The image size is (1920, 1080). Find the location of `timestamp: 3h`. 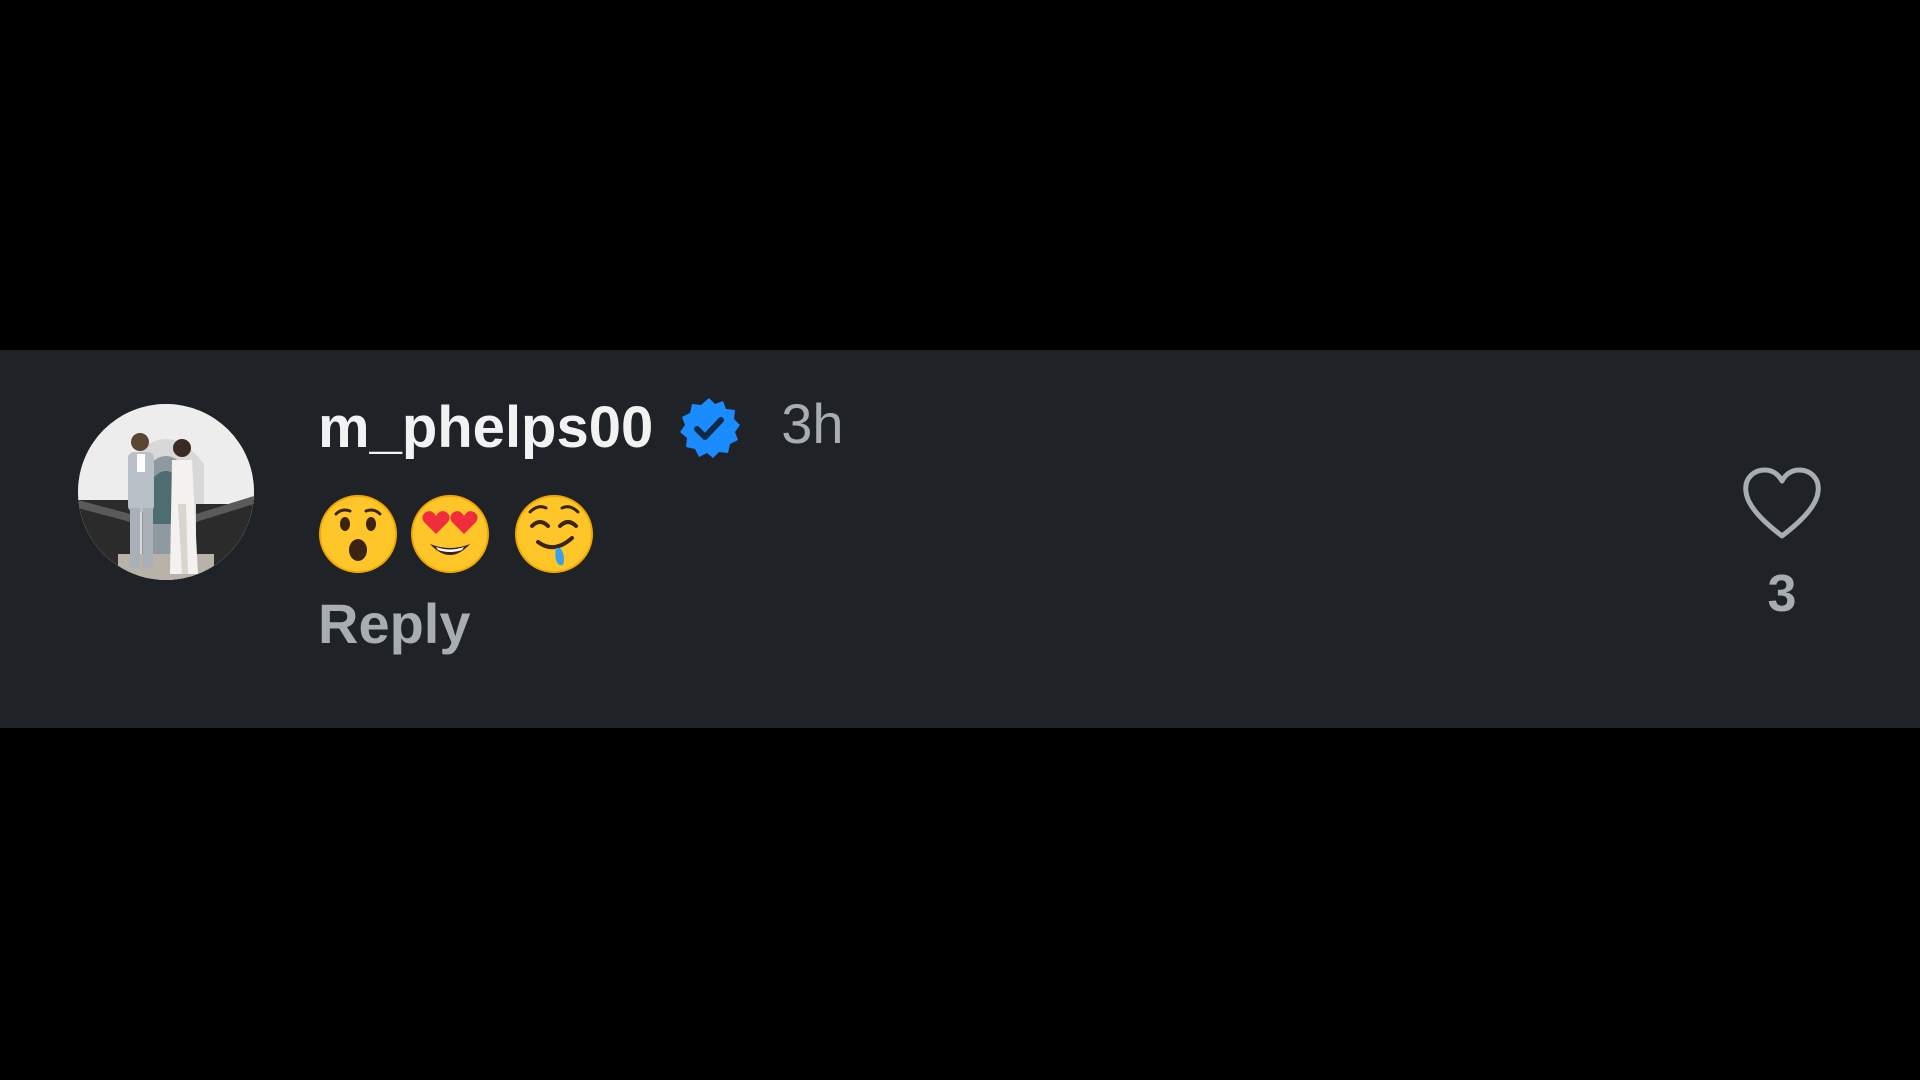

timestamp: 3h is located at coordinates (812, 423).